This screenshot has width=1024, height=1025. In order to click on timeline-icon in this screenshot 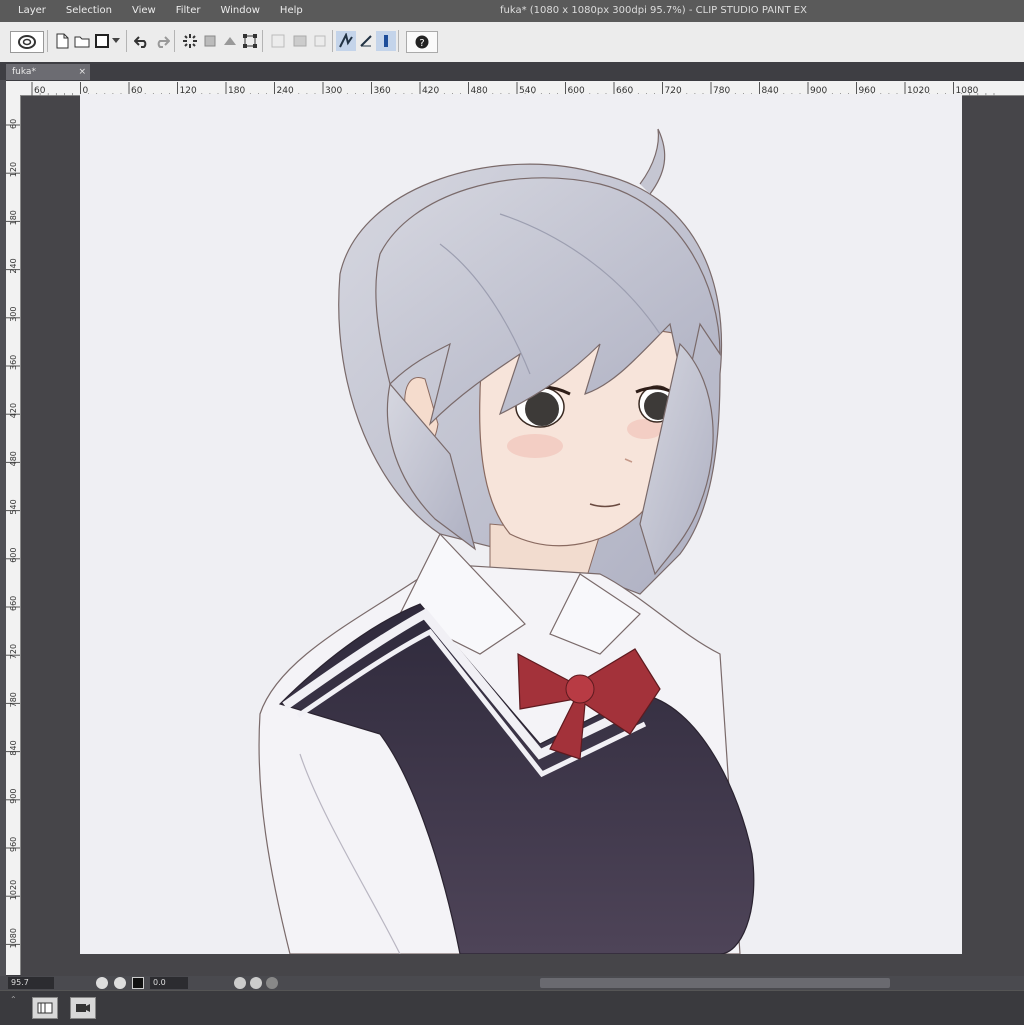, I will do `click(45, 1008)`.